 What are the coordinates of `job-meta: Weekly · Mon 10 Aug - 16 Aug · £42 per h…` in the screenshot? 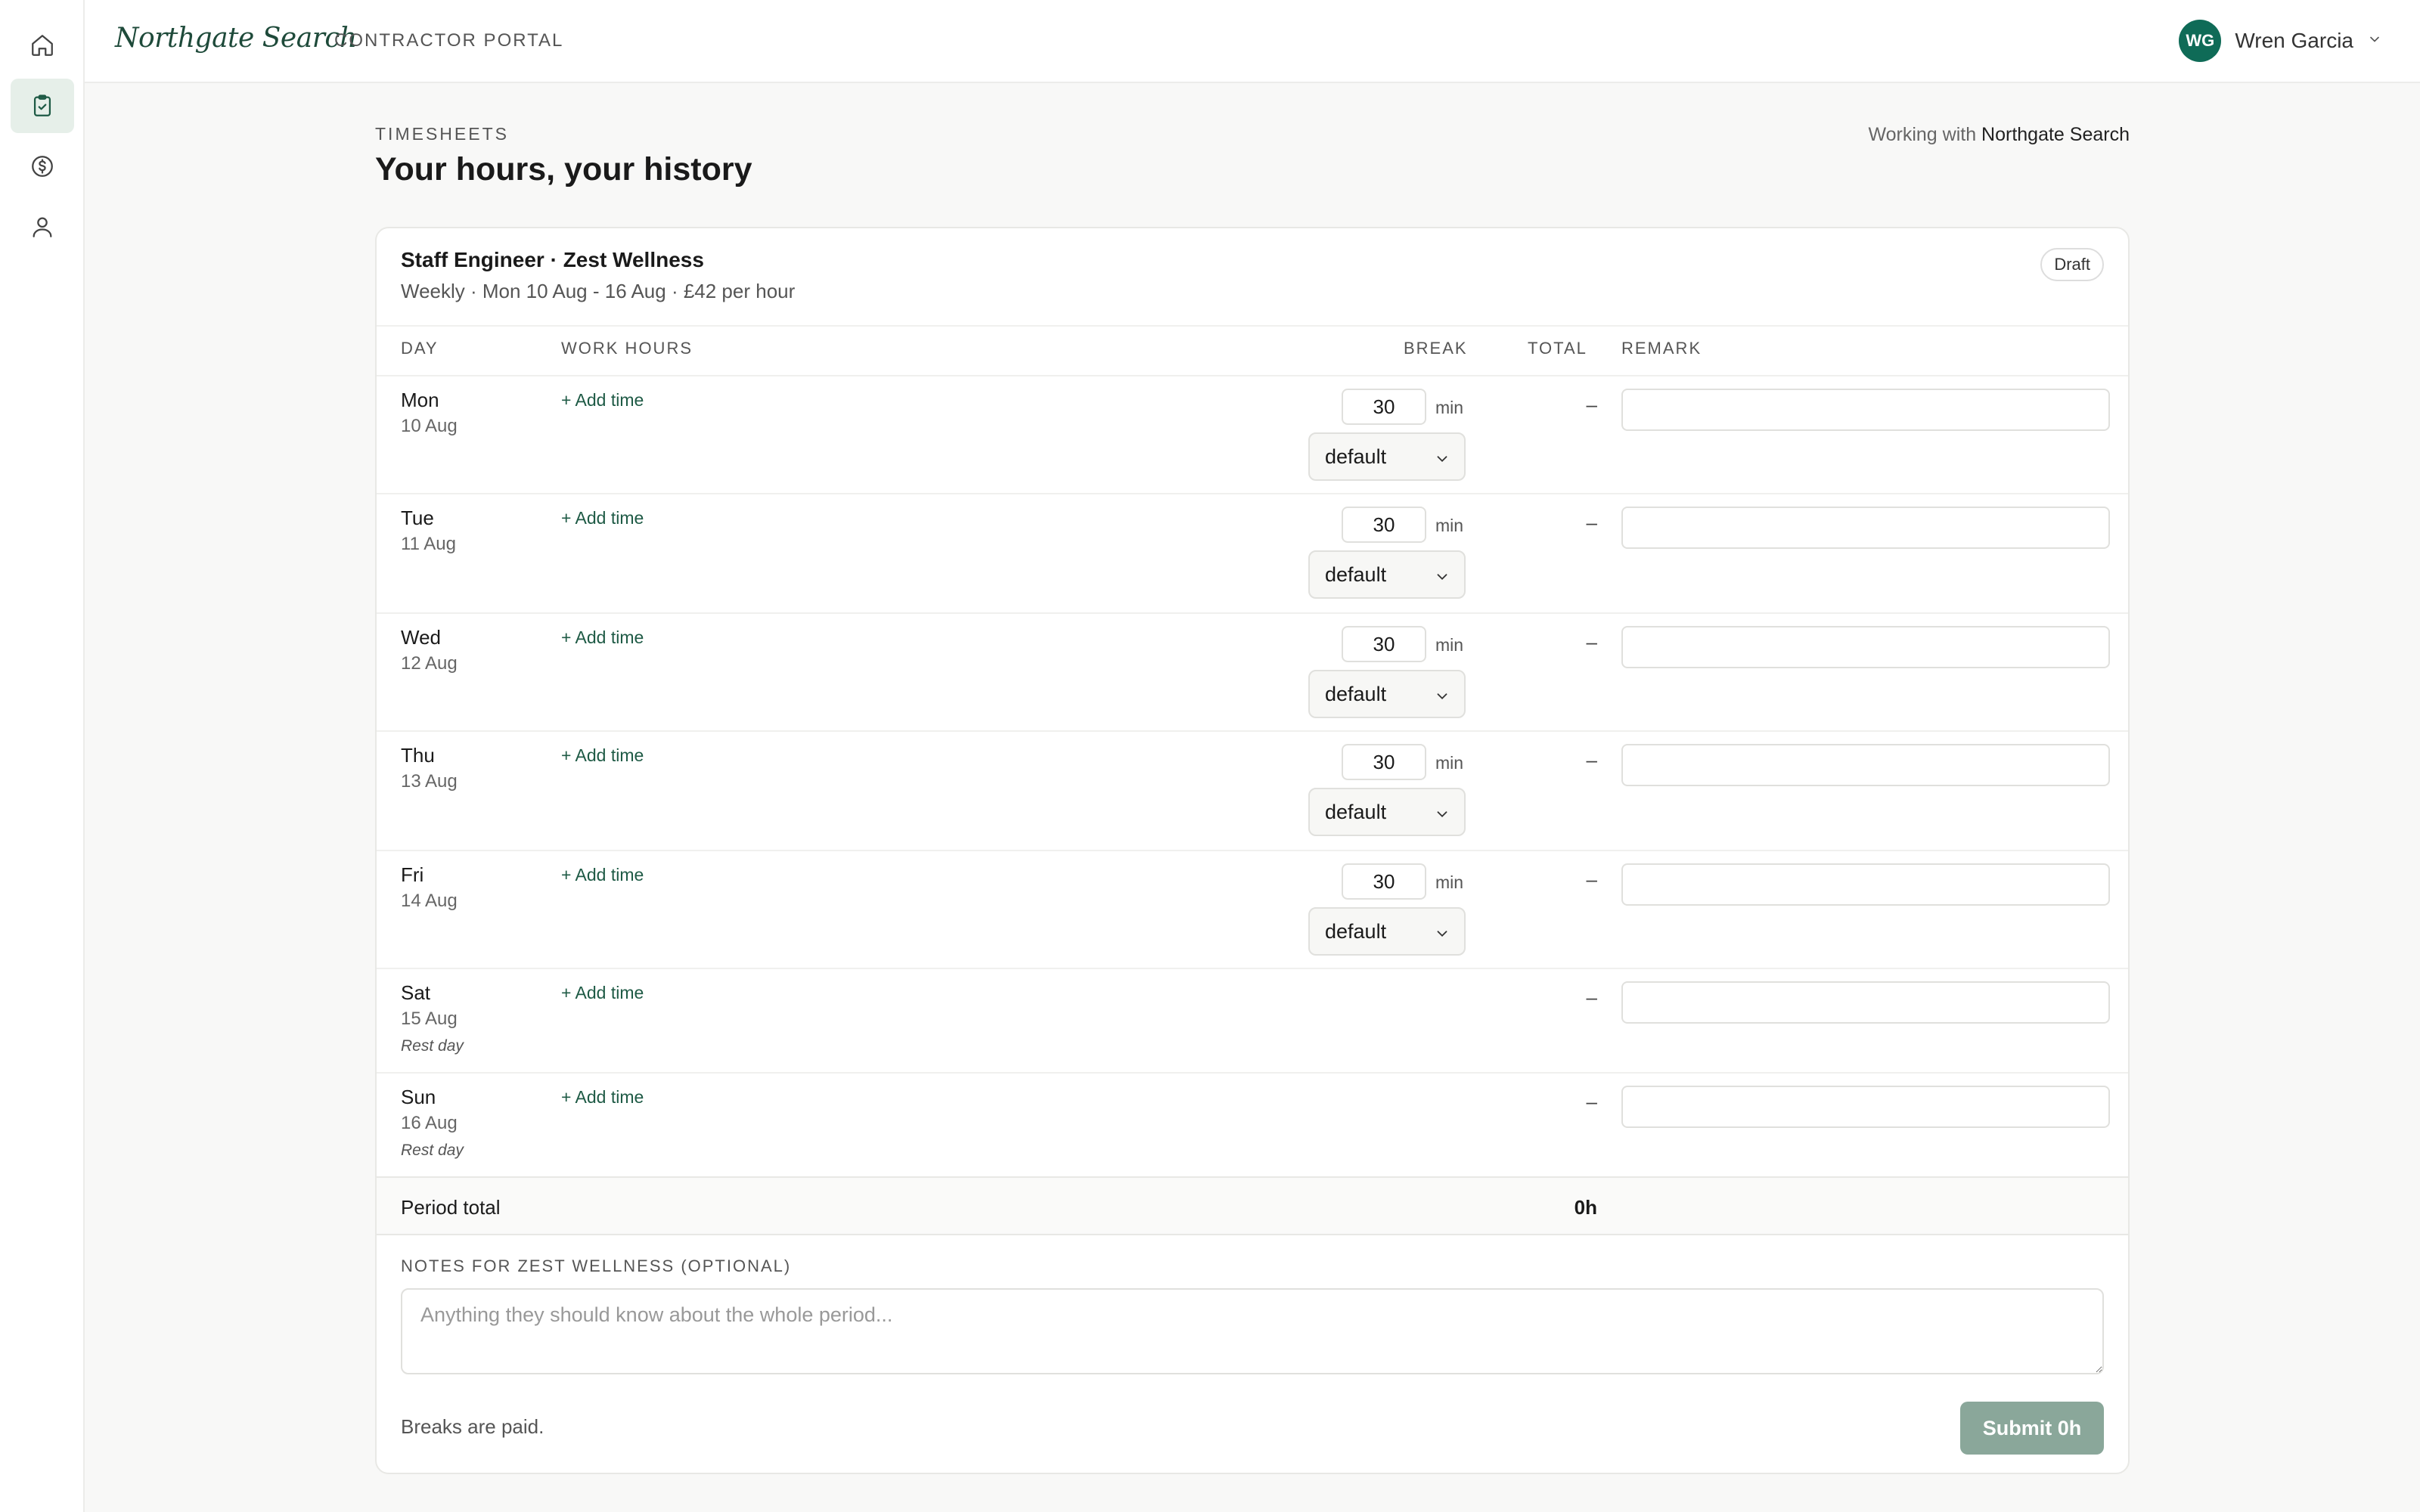 It's located at (598, 291).